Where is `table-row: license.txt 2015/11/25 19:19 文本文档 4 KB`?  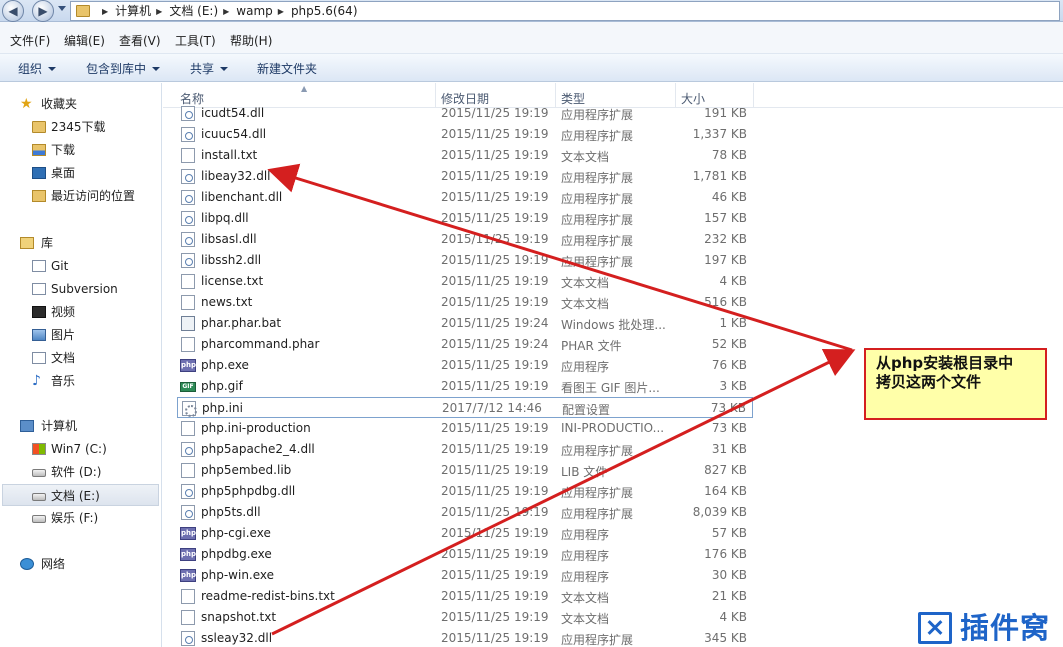
table-row: license.txt 2015/11/25 19:19 文本文档 4 KB is located at coordinates (465, 281).